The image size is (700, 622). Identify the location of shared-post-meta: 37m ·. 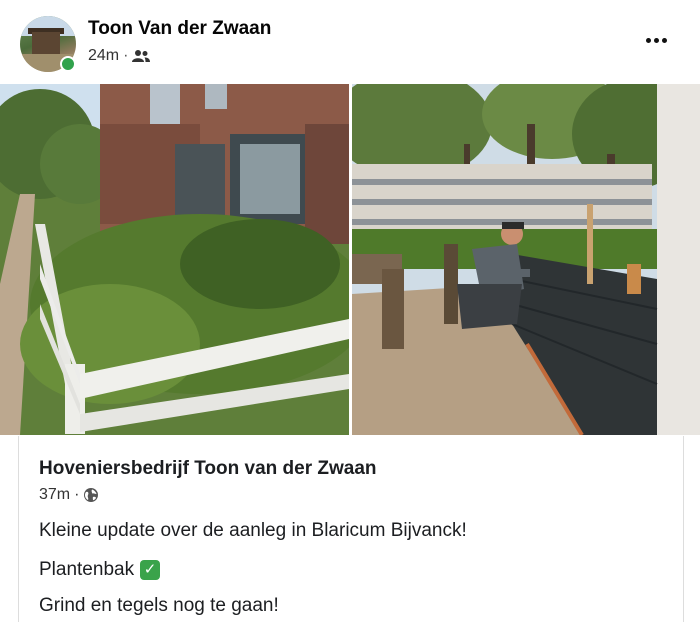
(69, 495).